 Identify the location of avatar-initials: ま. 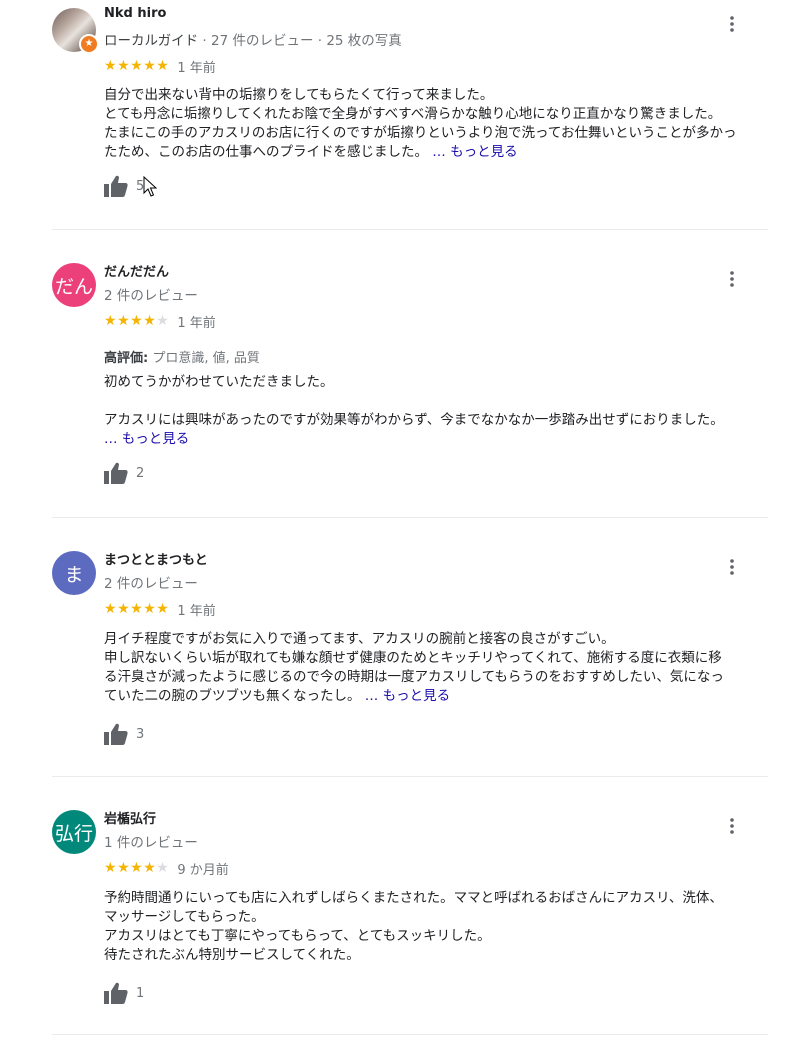
(74, 574).